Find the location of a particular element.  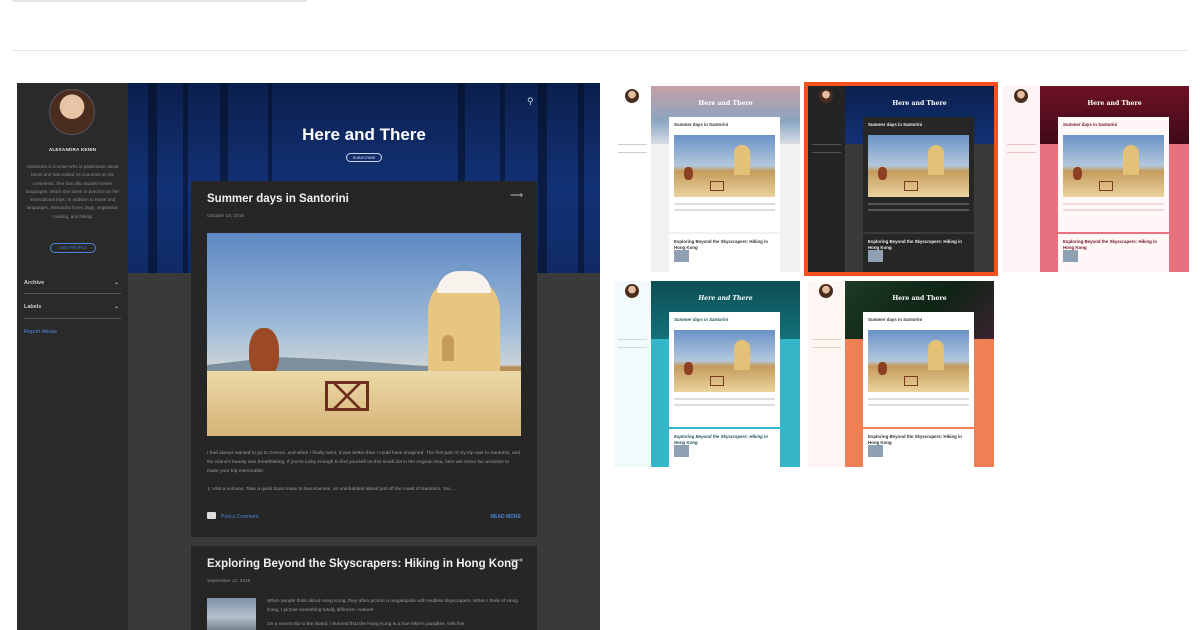

read-more-link: READ MORE is located at coordinates (505, 517).